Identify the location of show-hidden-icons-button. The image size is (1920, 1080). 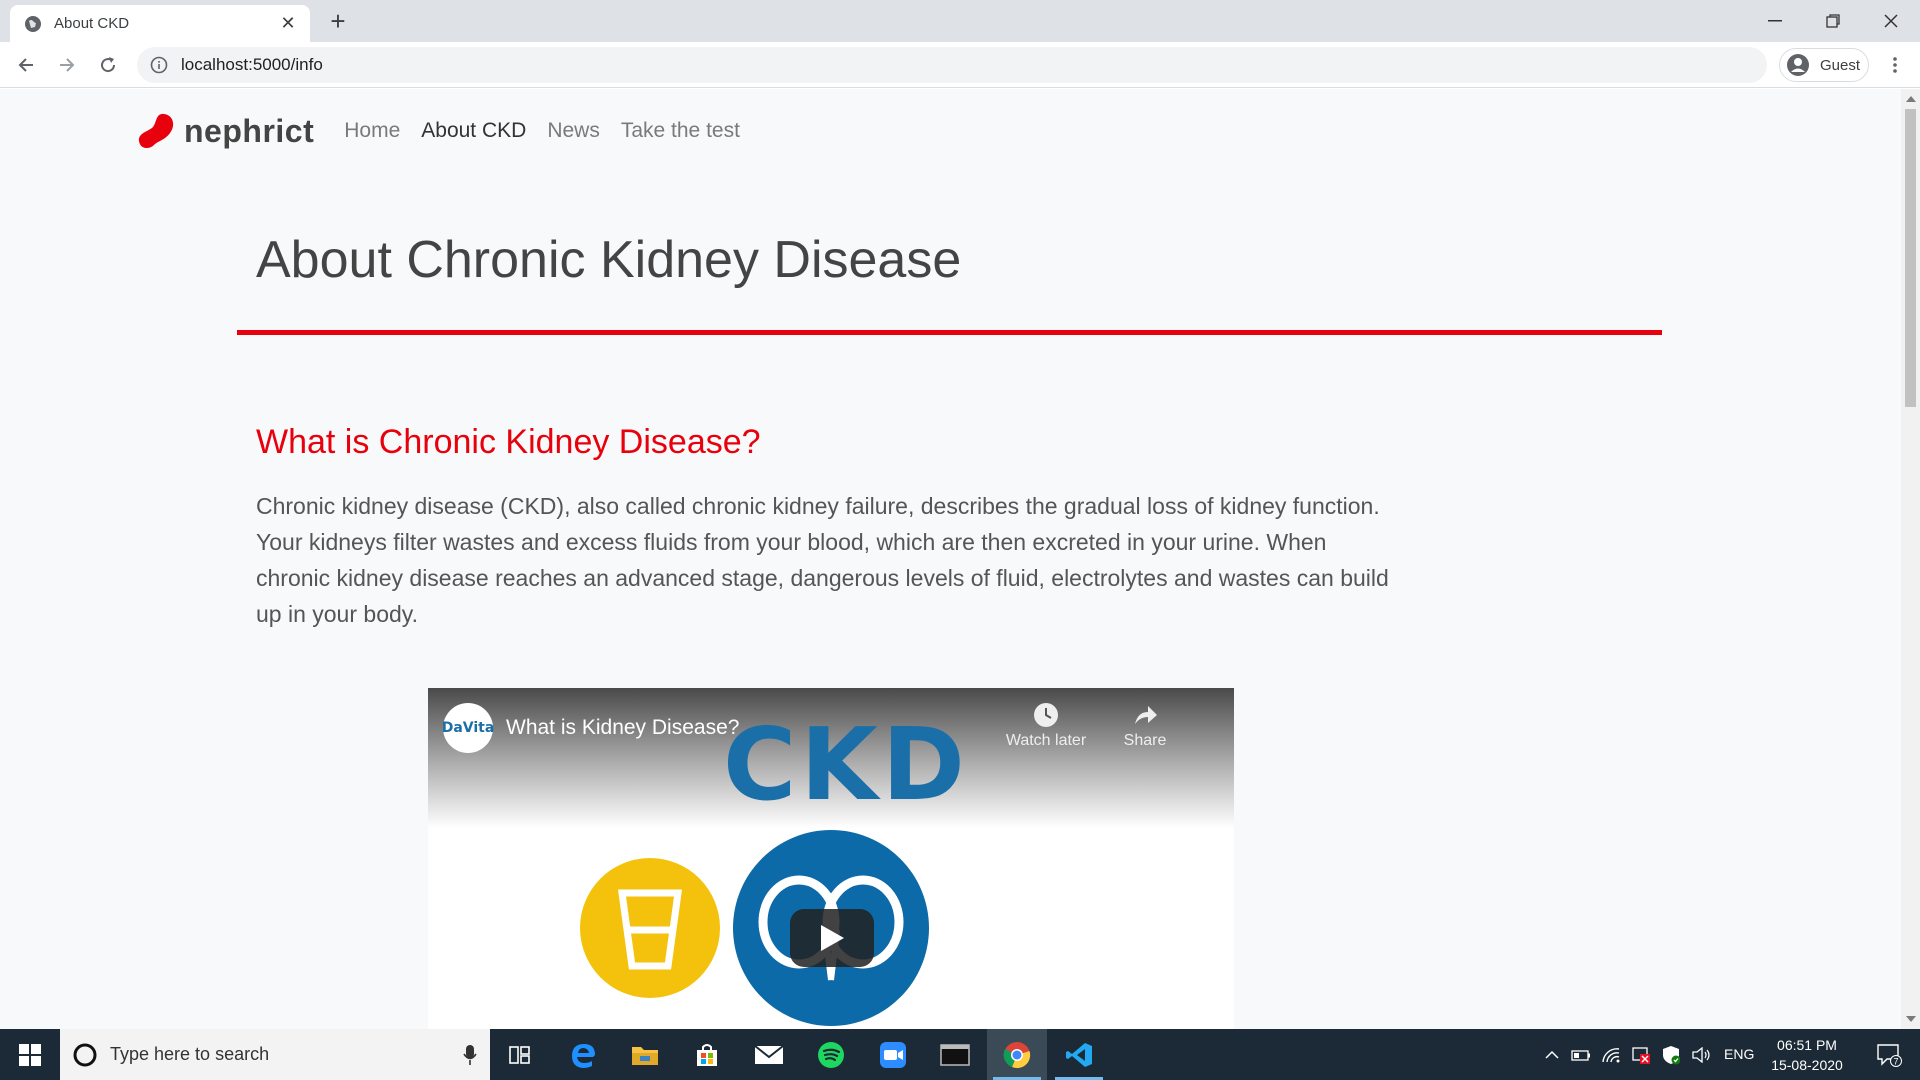
(1552, 1054).